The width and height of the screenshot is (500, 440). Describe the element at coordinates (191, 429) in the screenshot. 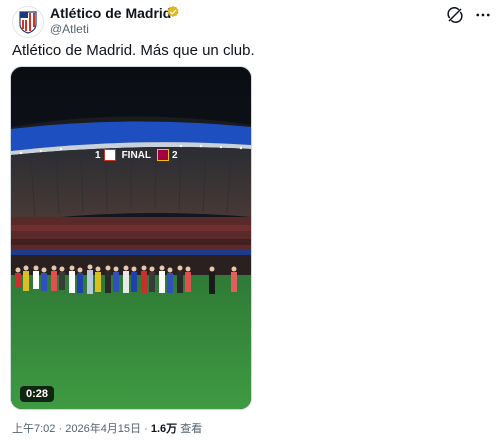

I see `views-label: 查看` at that location.